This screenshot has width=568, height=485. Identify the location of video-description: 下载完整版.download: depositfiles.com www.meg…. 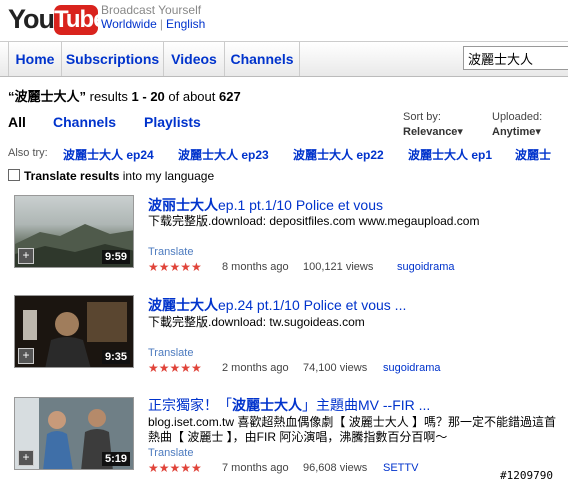
(314, 221).